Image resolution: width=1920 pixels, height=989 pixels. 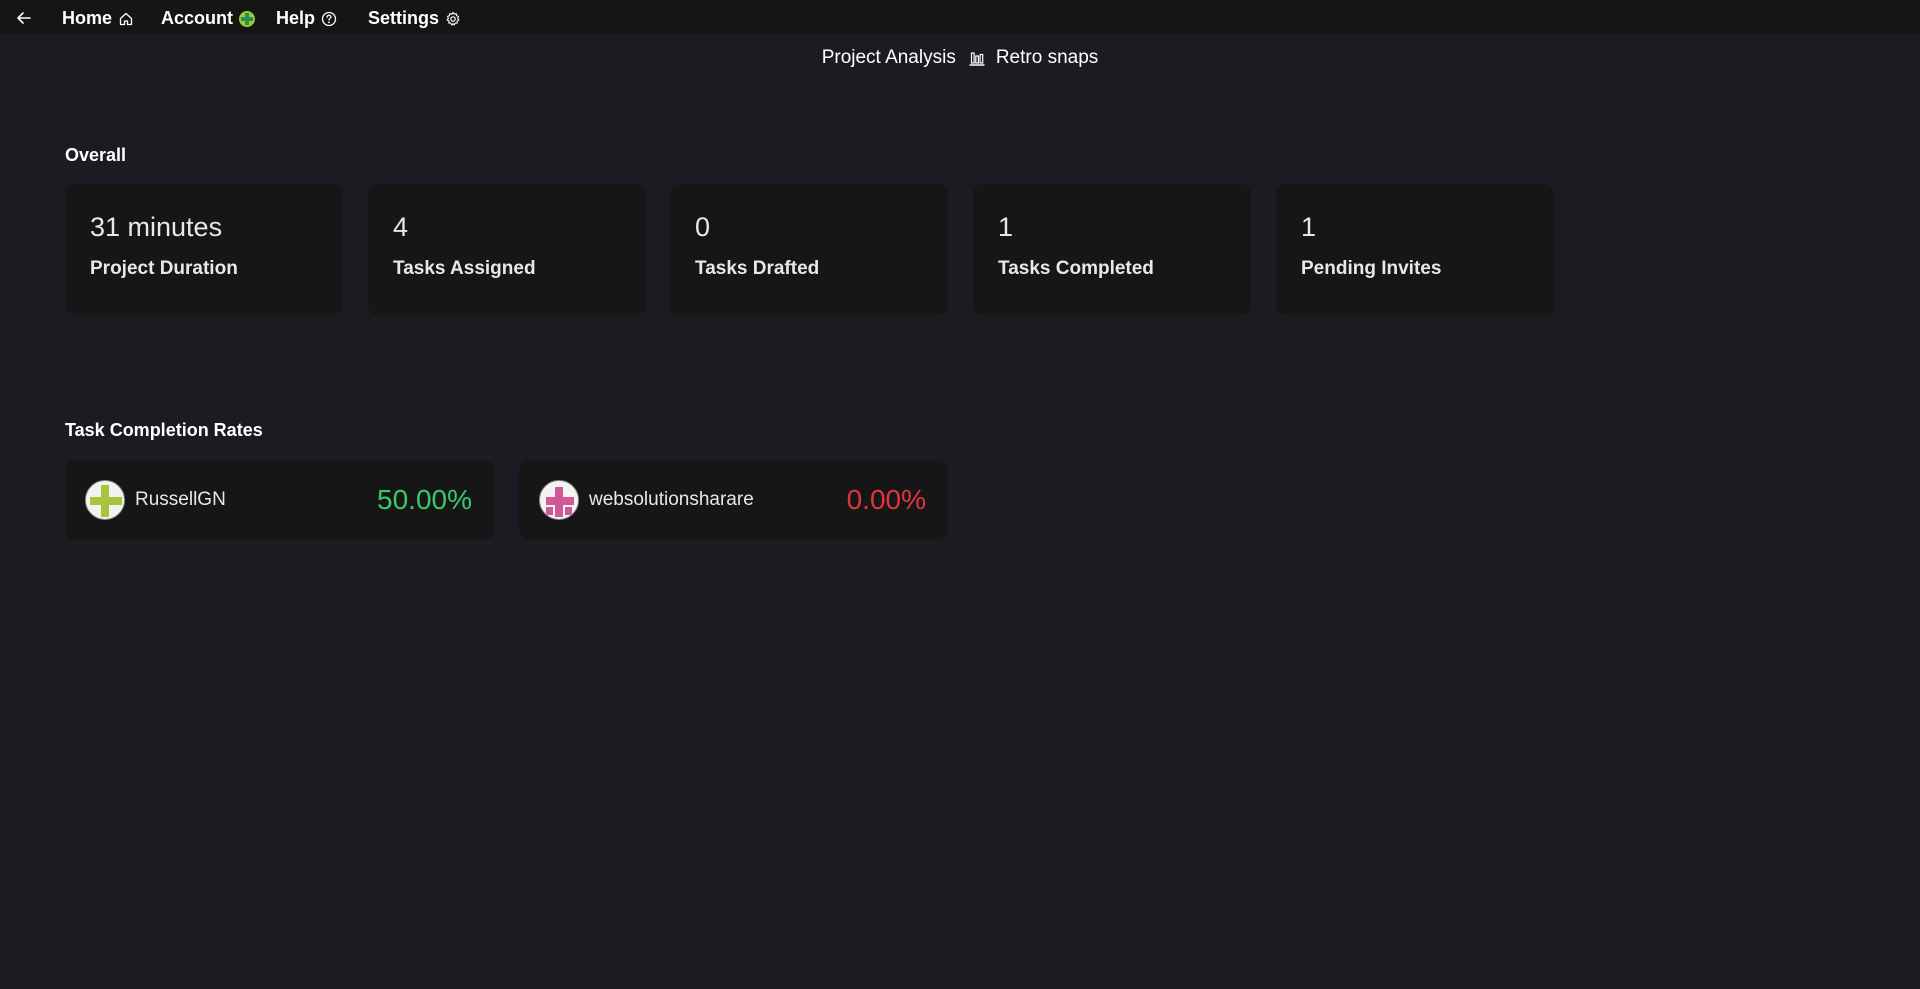 I want to click on nav-home-link: Home, so click(x=98, y=18).